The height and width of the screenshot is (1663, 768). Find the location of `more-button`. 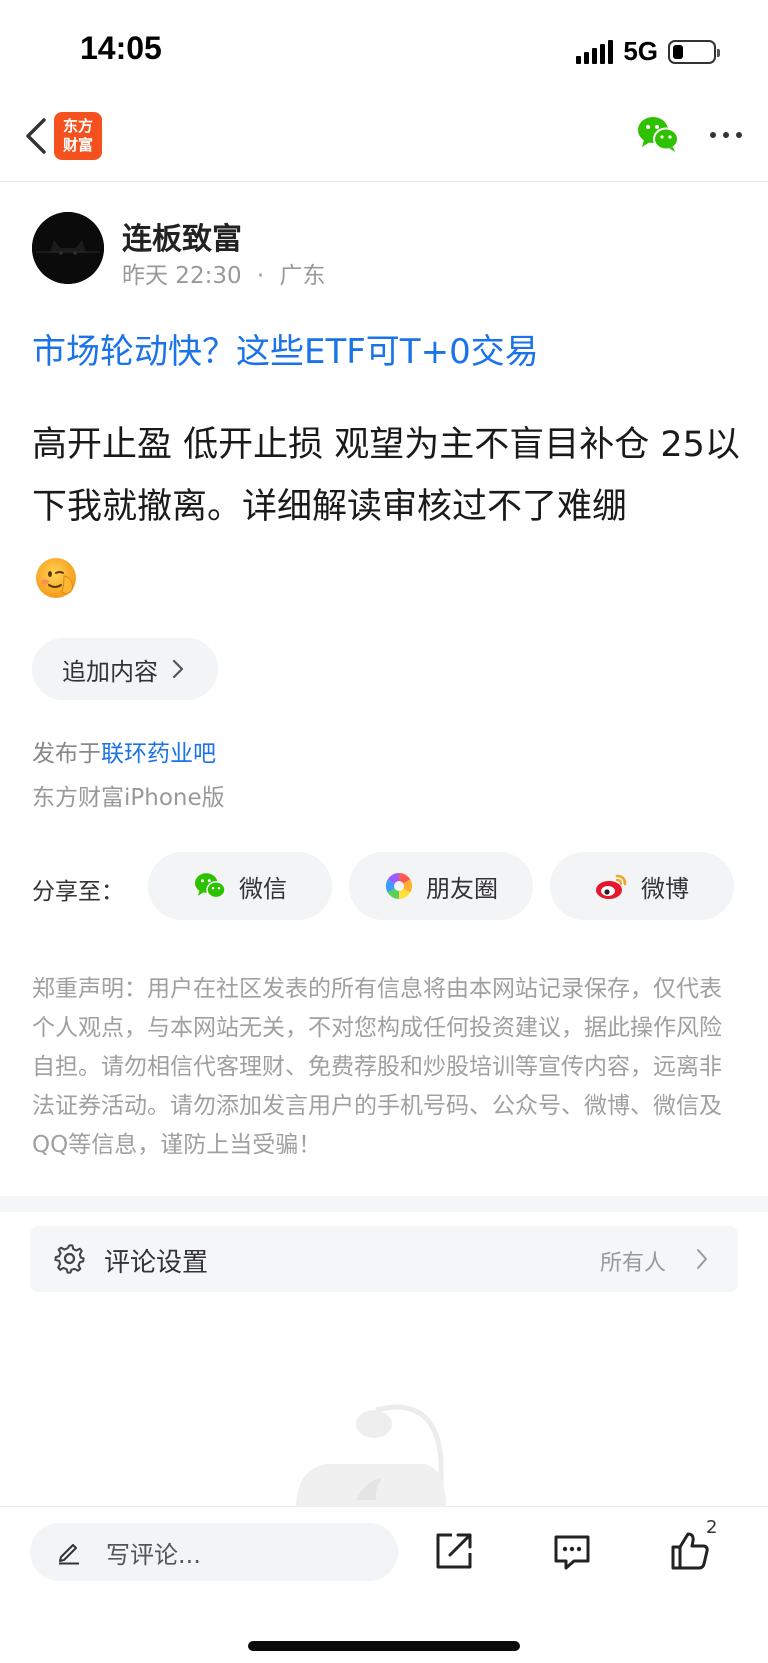

more-button is located at coordinates (726, 135).